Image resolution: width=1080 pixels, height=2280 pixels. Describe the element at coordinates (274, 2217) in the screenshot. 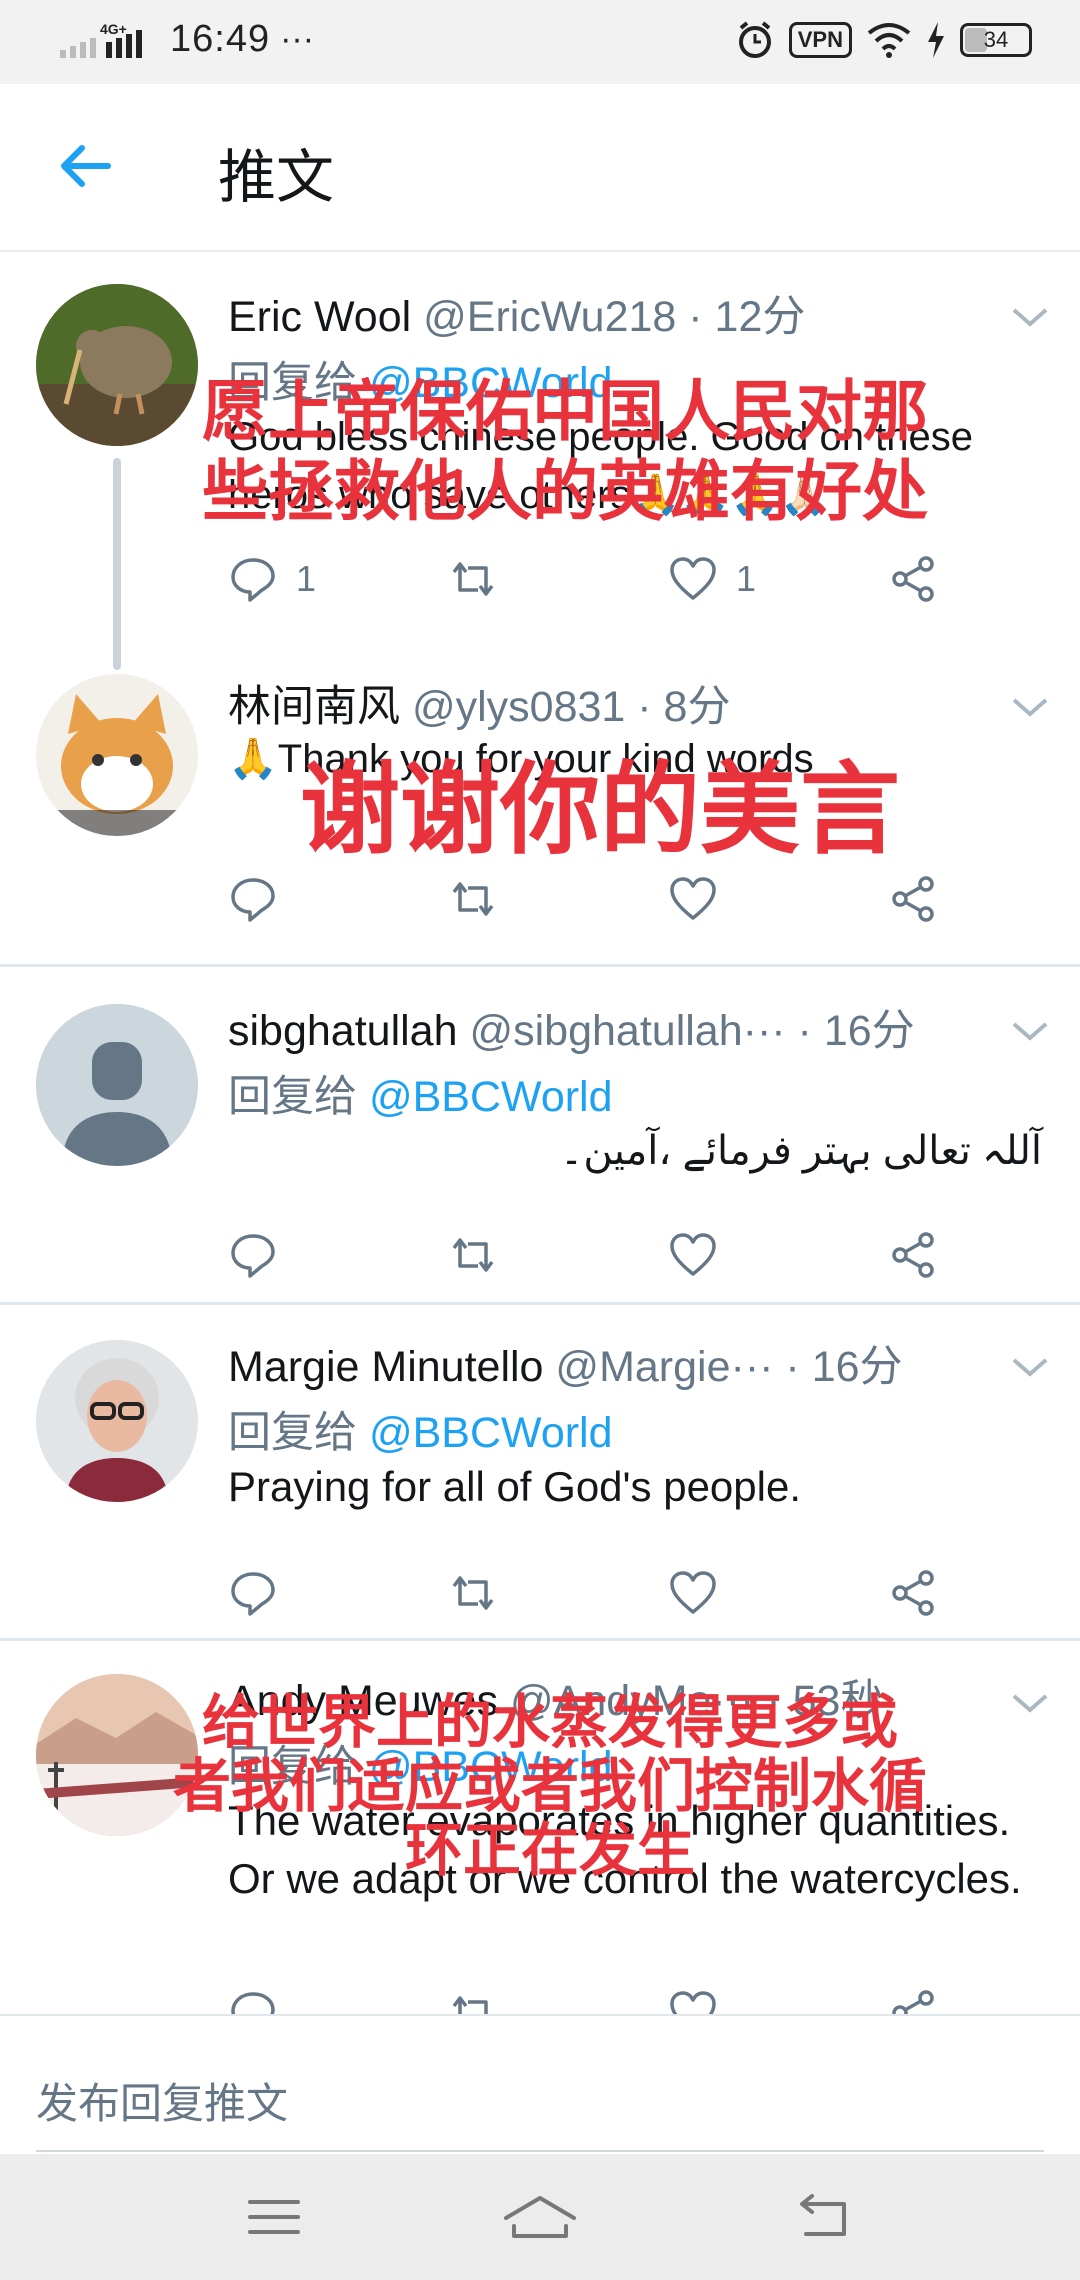

I see `menu-icon` at that location.